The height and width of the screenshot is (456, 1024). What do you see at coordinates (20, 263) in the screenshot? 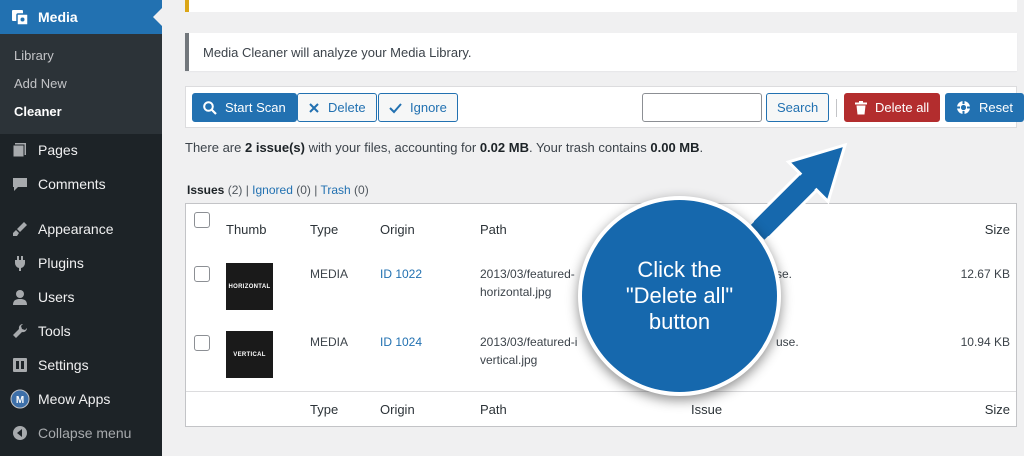
I see `plugins-icon` at bounding box center [20, 263].